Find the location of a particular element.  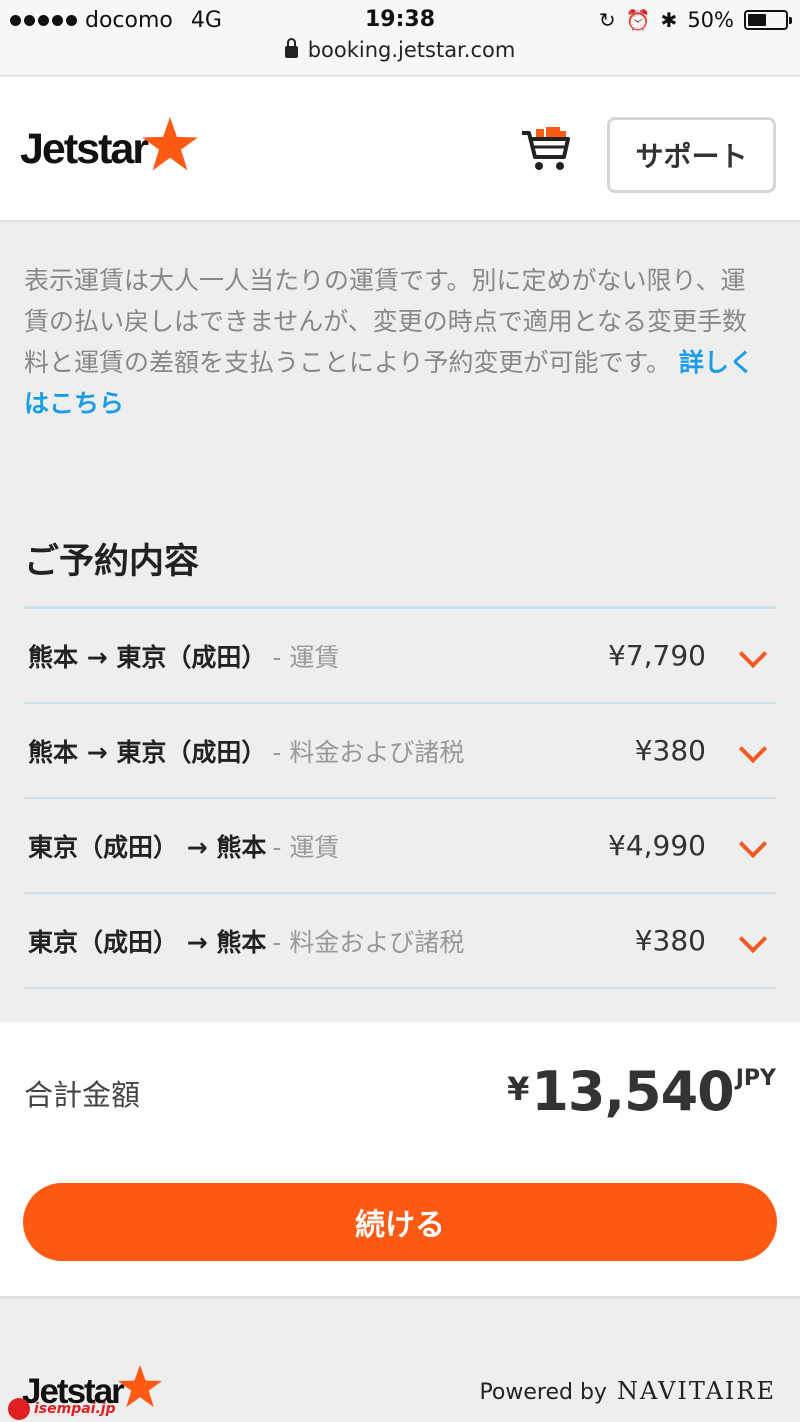

logo-text: Jetstar is located at coordinates (84, 149).